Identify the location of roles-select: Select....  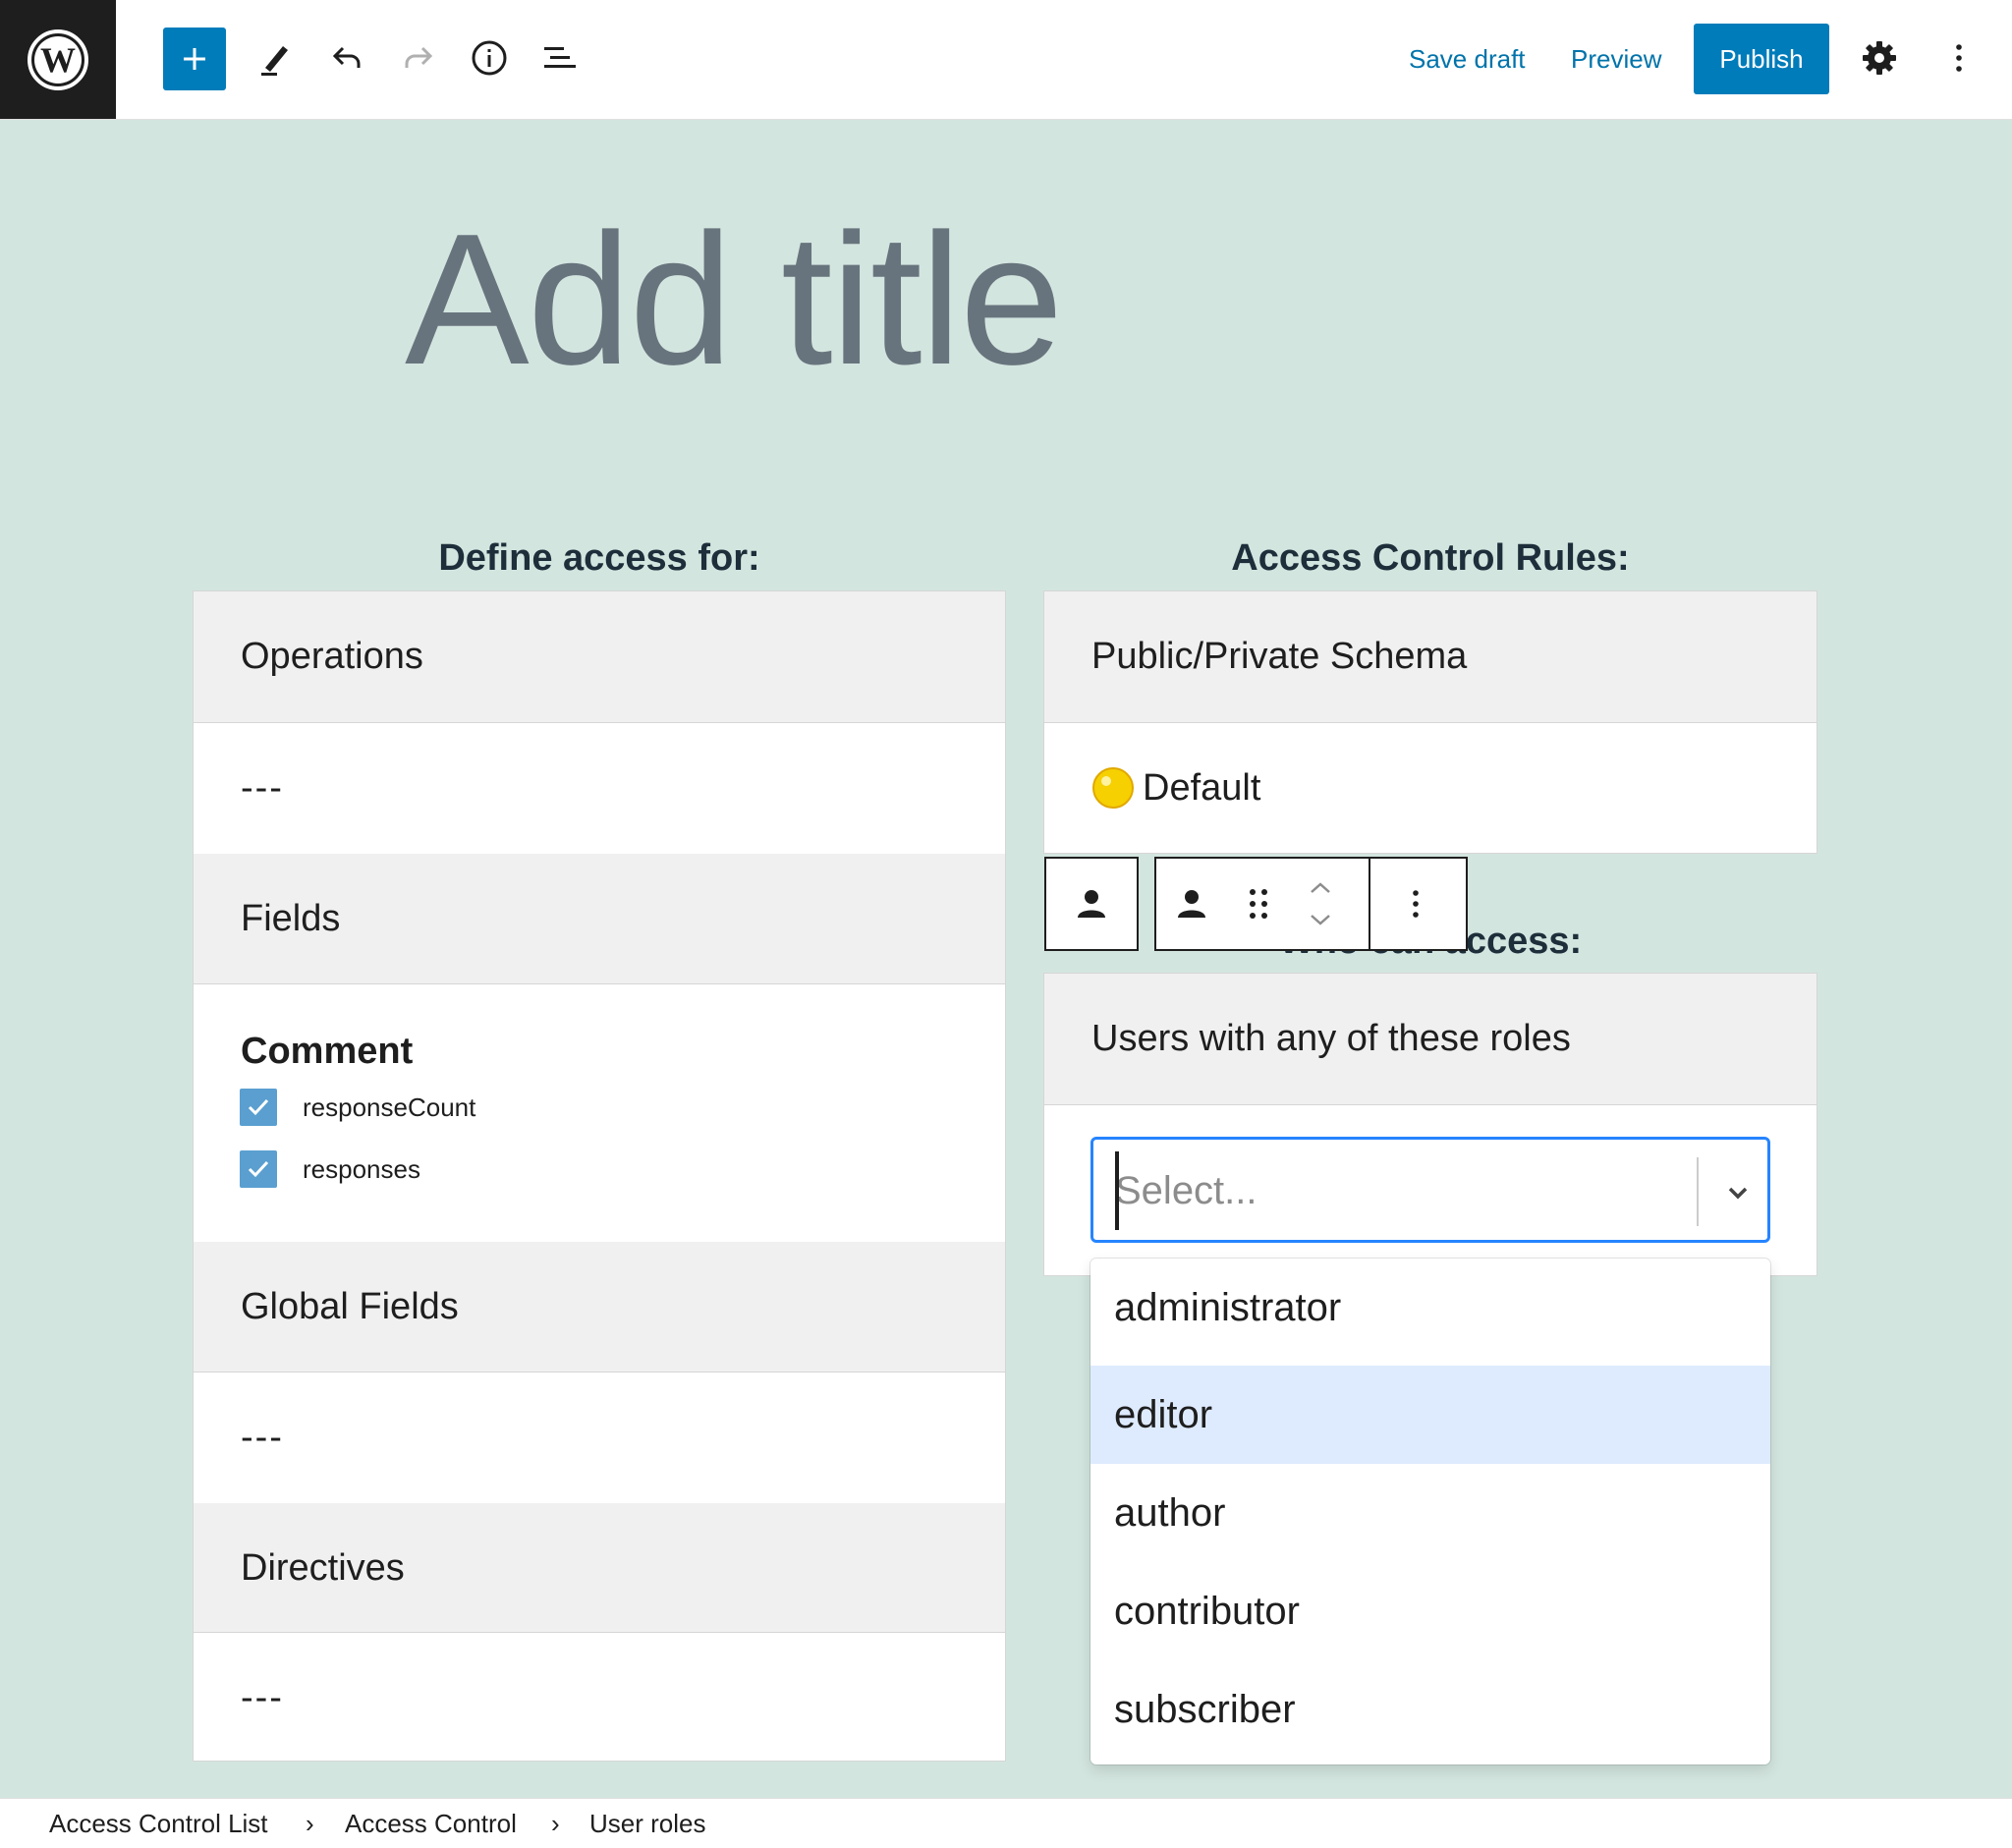
(1430, 1190).